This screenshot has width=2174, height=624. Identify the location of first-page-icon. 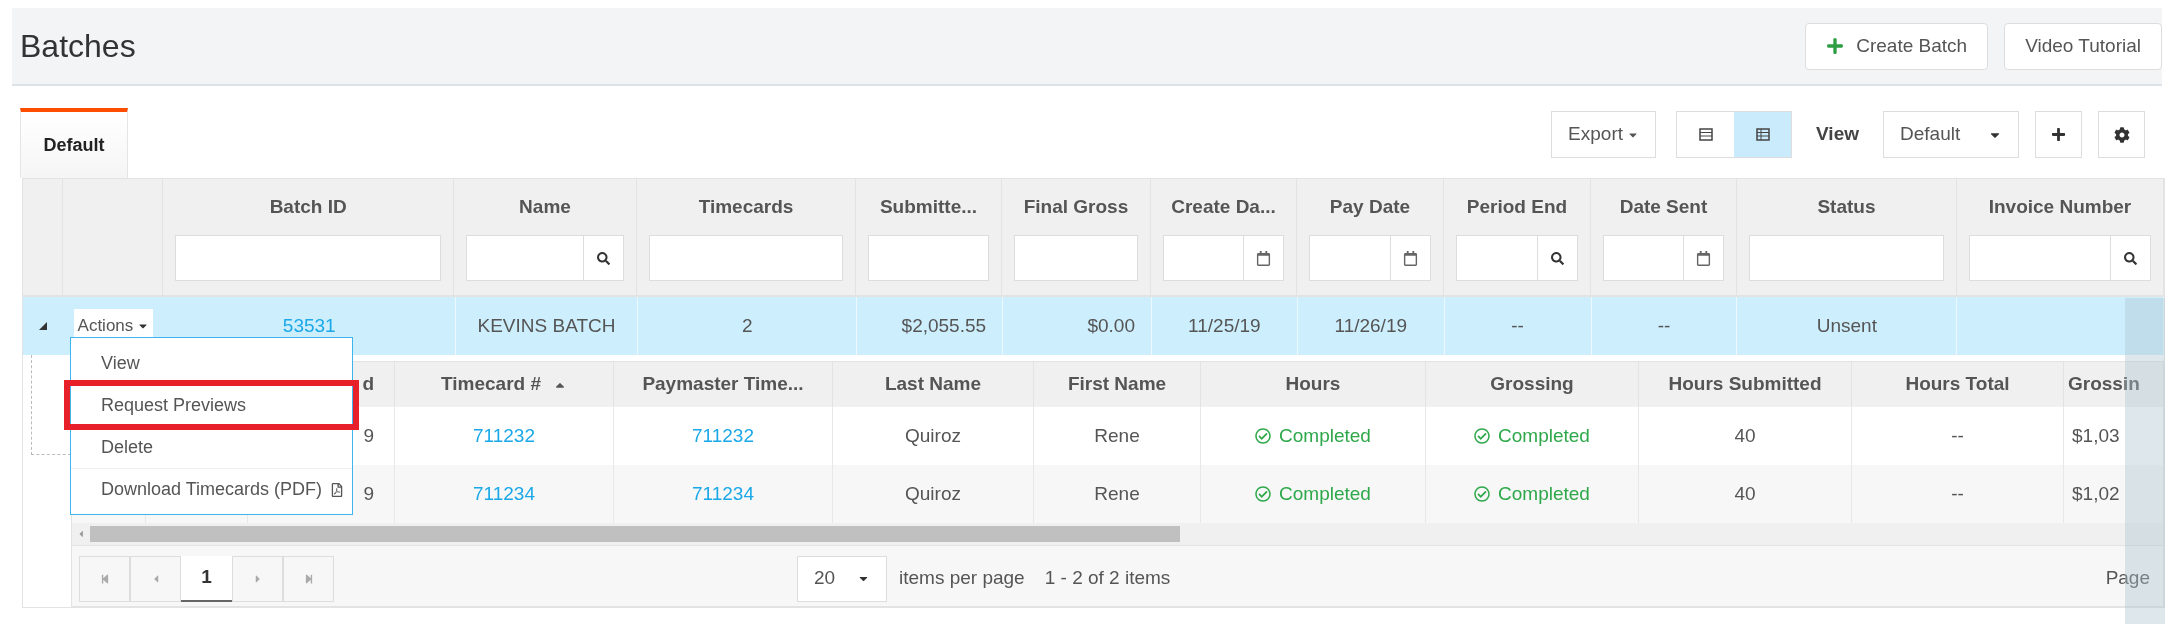
(104, 578).